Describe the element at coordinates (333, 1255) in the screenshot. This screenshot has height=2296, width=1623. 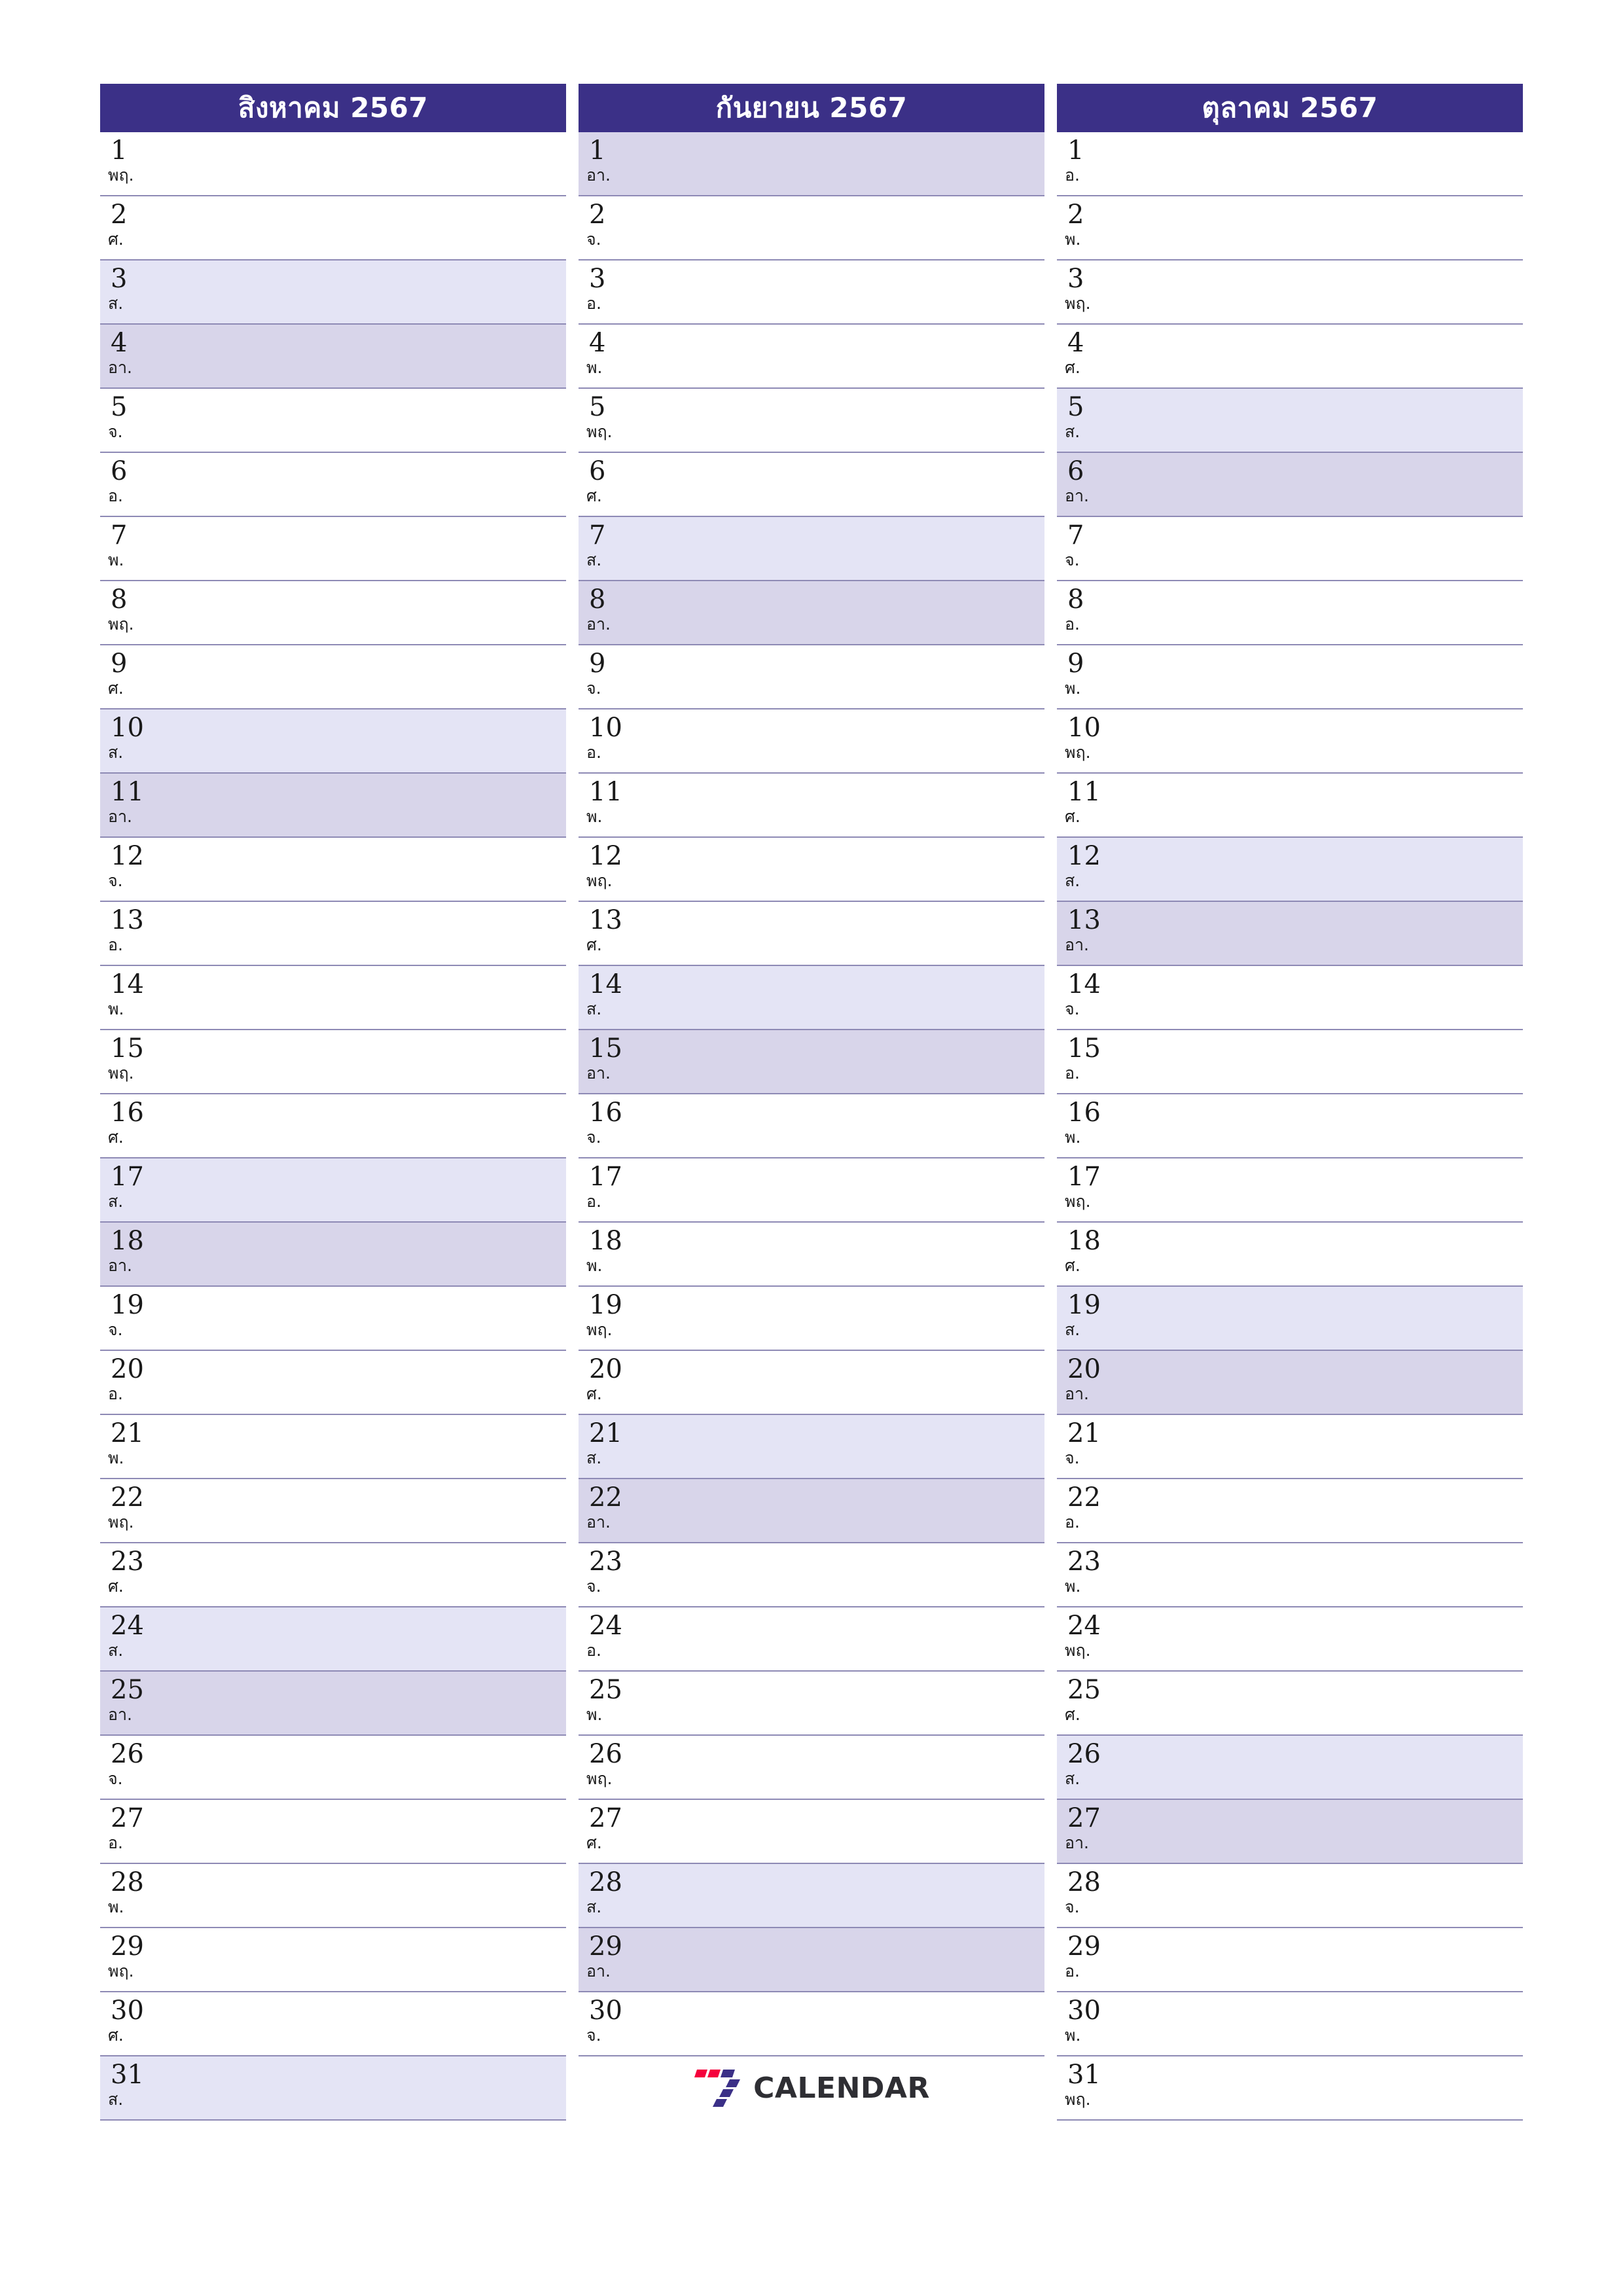
I see `day-row: 18 อา.` at that location.